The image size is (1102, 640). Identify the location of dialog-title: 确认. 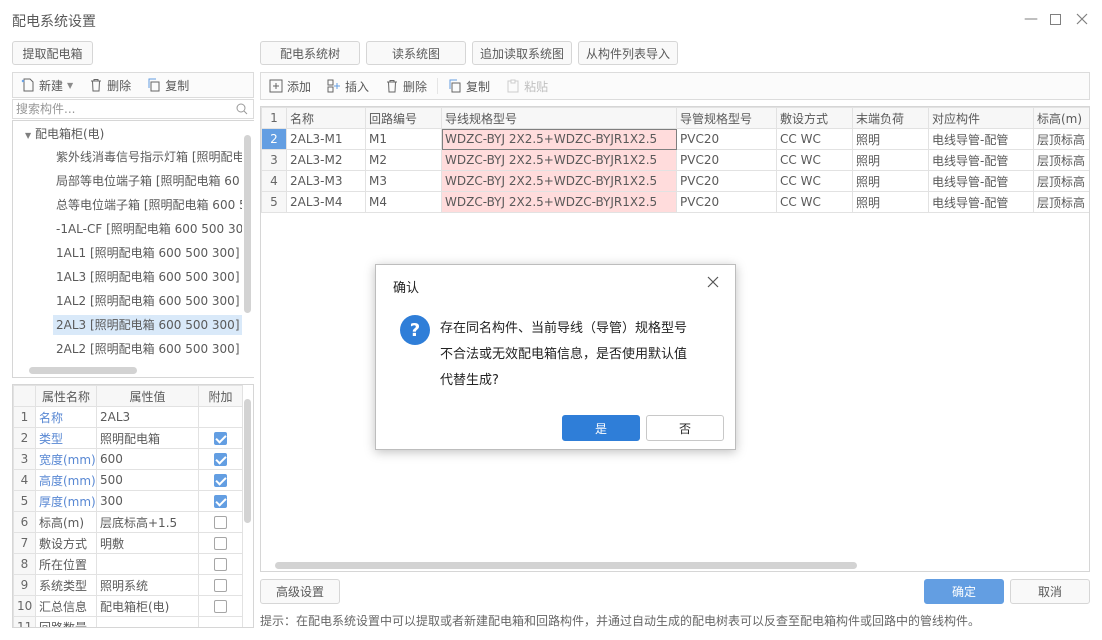
(406, 288).